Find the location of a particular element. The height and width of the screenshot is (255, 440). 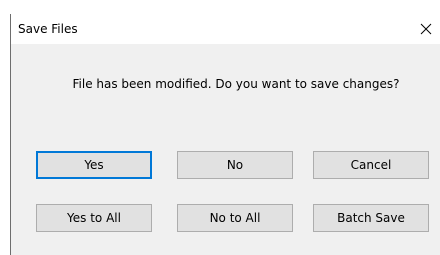

no-button: No is located at coordinates (235, 165).